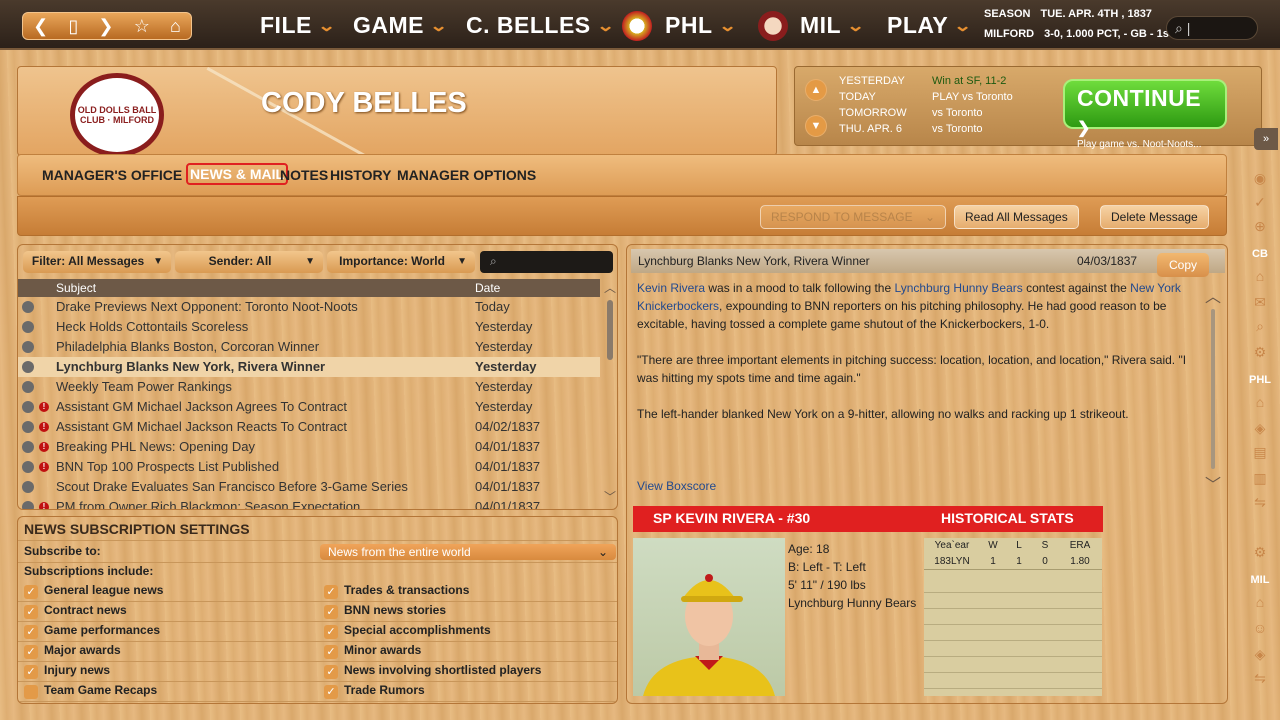 This screenshot has width=1280, height=720. Describe the element at coordinates (76, 288) in the screenshot. I see `col-subject: Subject` at that location.